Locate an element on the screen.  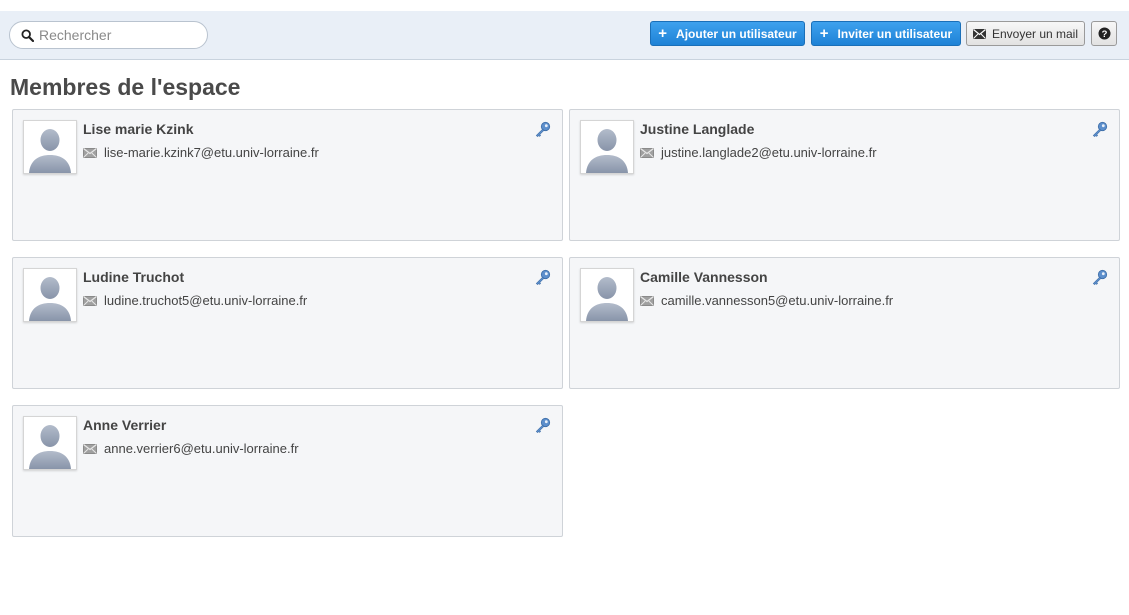
page-title: Membres de l'espace is located at coordinates (125, 87).